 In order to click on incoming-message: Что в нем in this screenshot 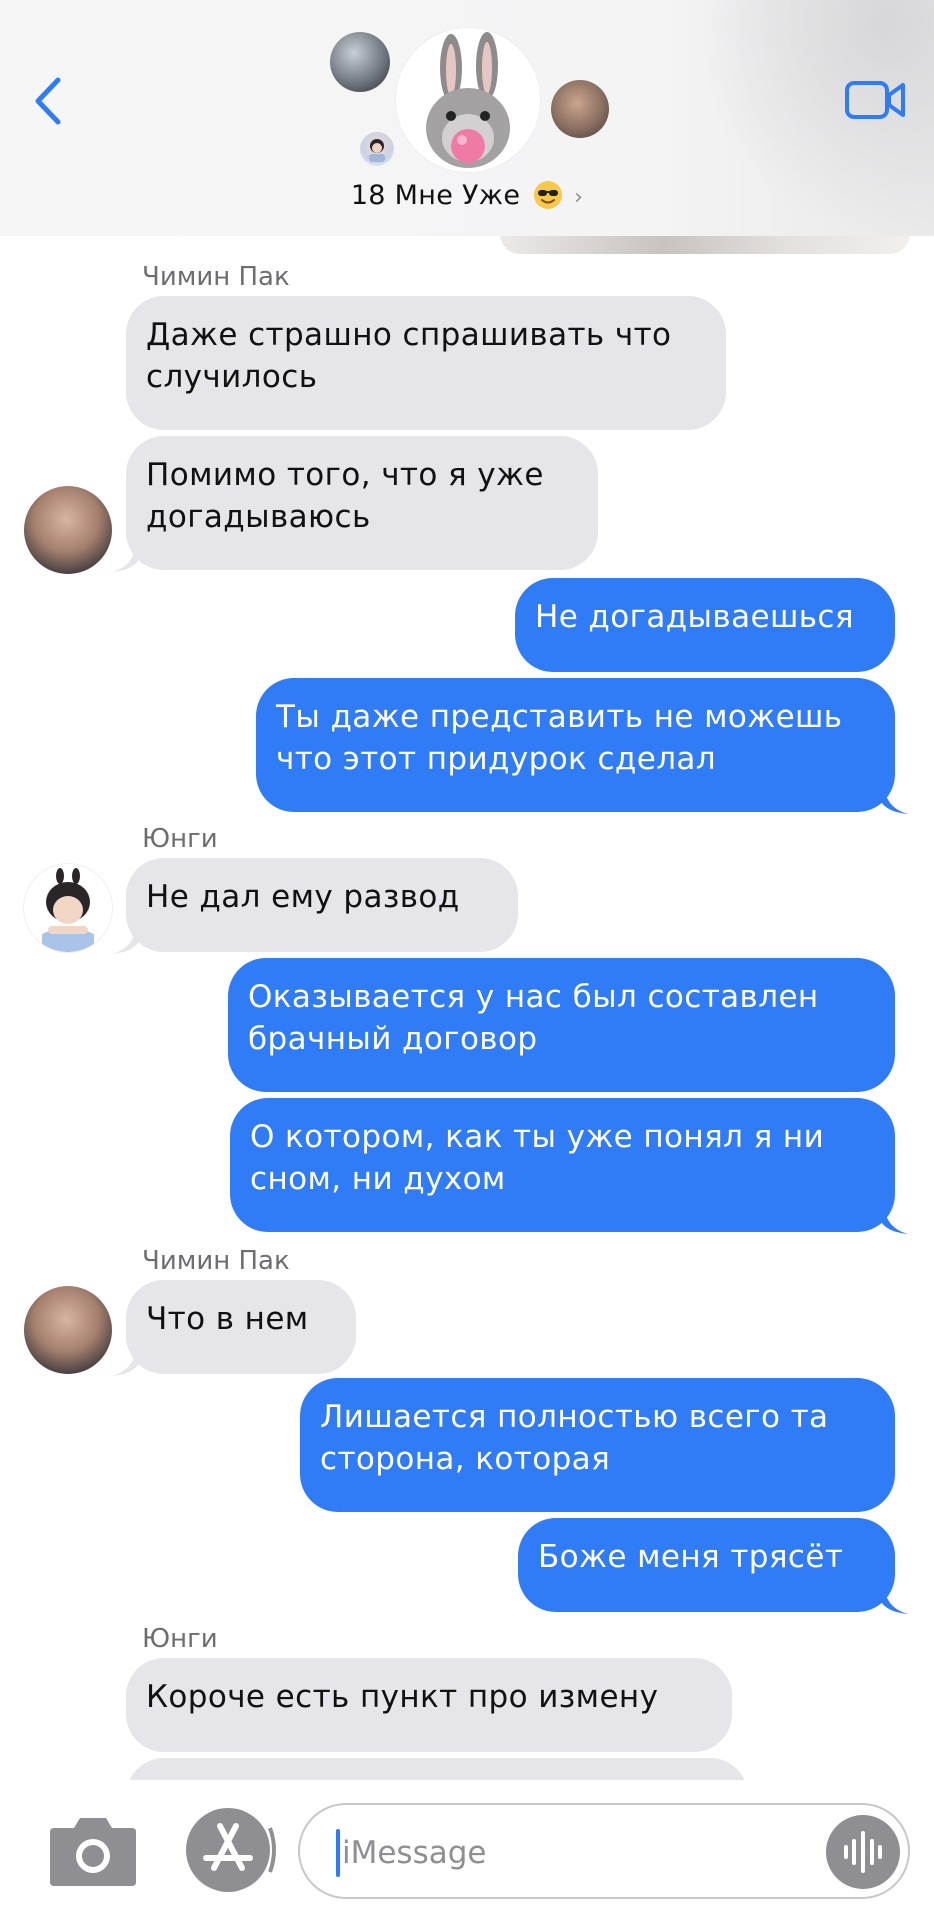, I will do `click(241, 1327)`.